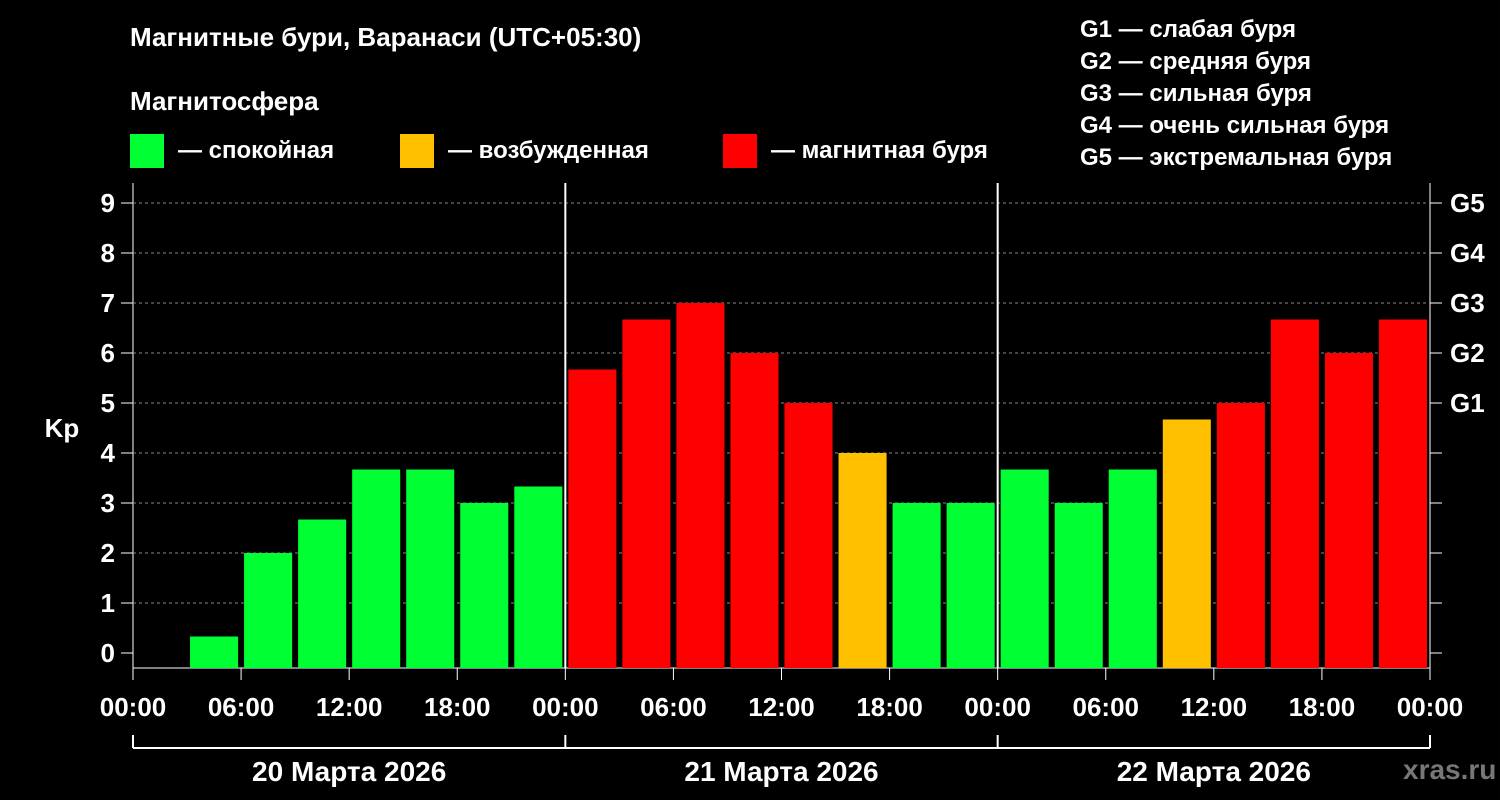 The height and width of the screenshot is (800, 1500). What do you see at coordinates (108, 603) in the screenshot?
I see `y-tick-label: 1` at bounding box center [108, 603].